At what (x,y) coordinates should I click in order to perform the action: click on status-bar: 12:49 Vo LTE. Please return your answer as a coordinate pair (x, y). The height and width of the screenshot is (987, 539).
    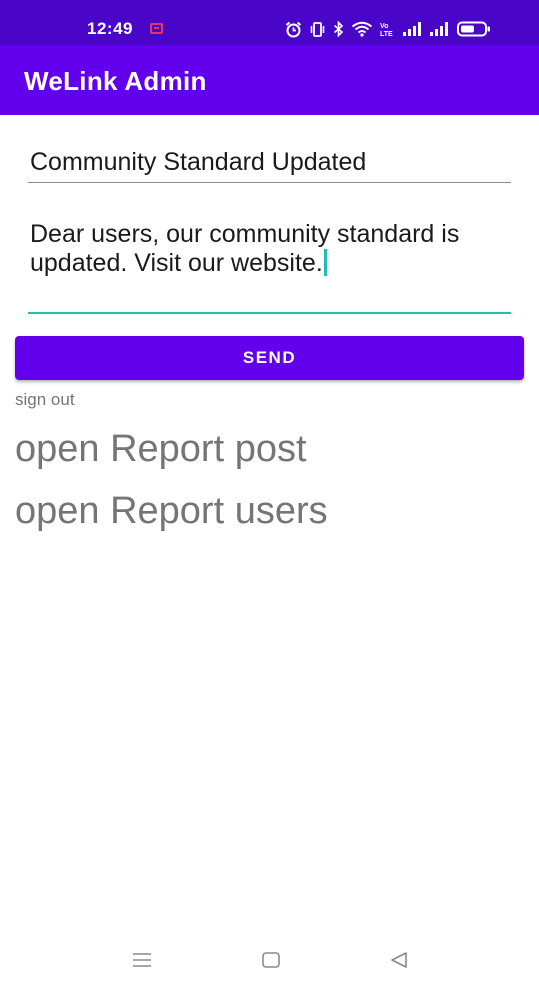
    Looking at the image, I should click on (269, 22).